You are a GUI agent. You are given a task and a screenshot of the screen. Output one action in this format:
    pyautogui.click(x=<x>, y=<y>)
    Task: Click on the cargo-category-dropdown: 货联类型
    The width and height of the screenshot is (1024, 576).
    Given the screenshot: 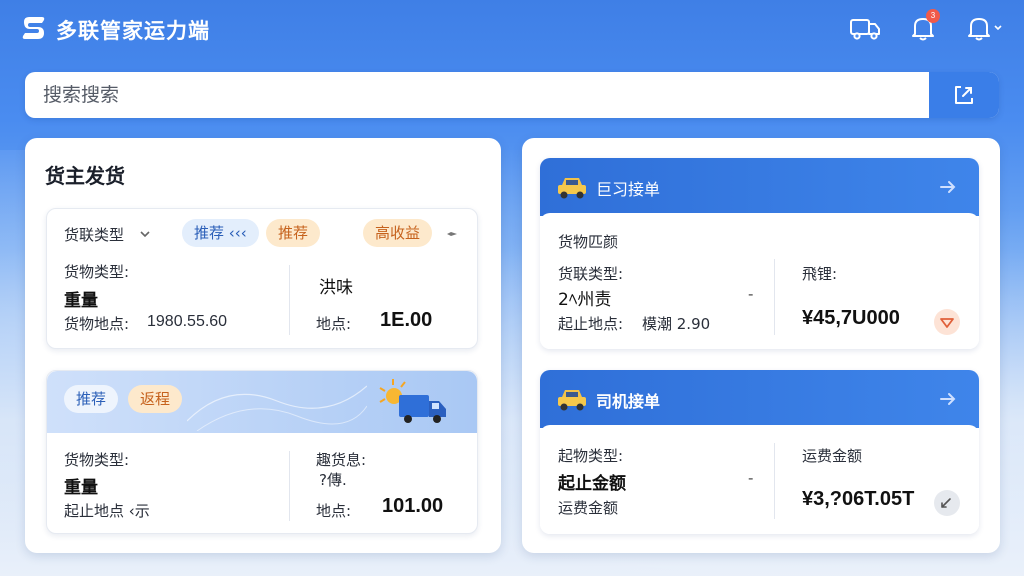 What is the action you would take?
    pyautogui.click(x=94, y=234)
    